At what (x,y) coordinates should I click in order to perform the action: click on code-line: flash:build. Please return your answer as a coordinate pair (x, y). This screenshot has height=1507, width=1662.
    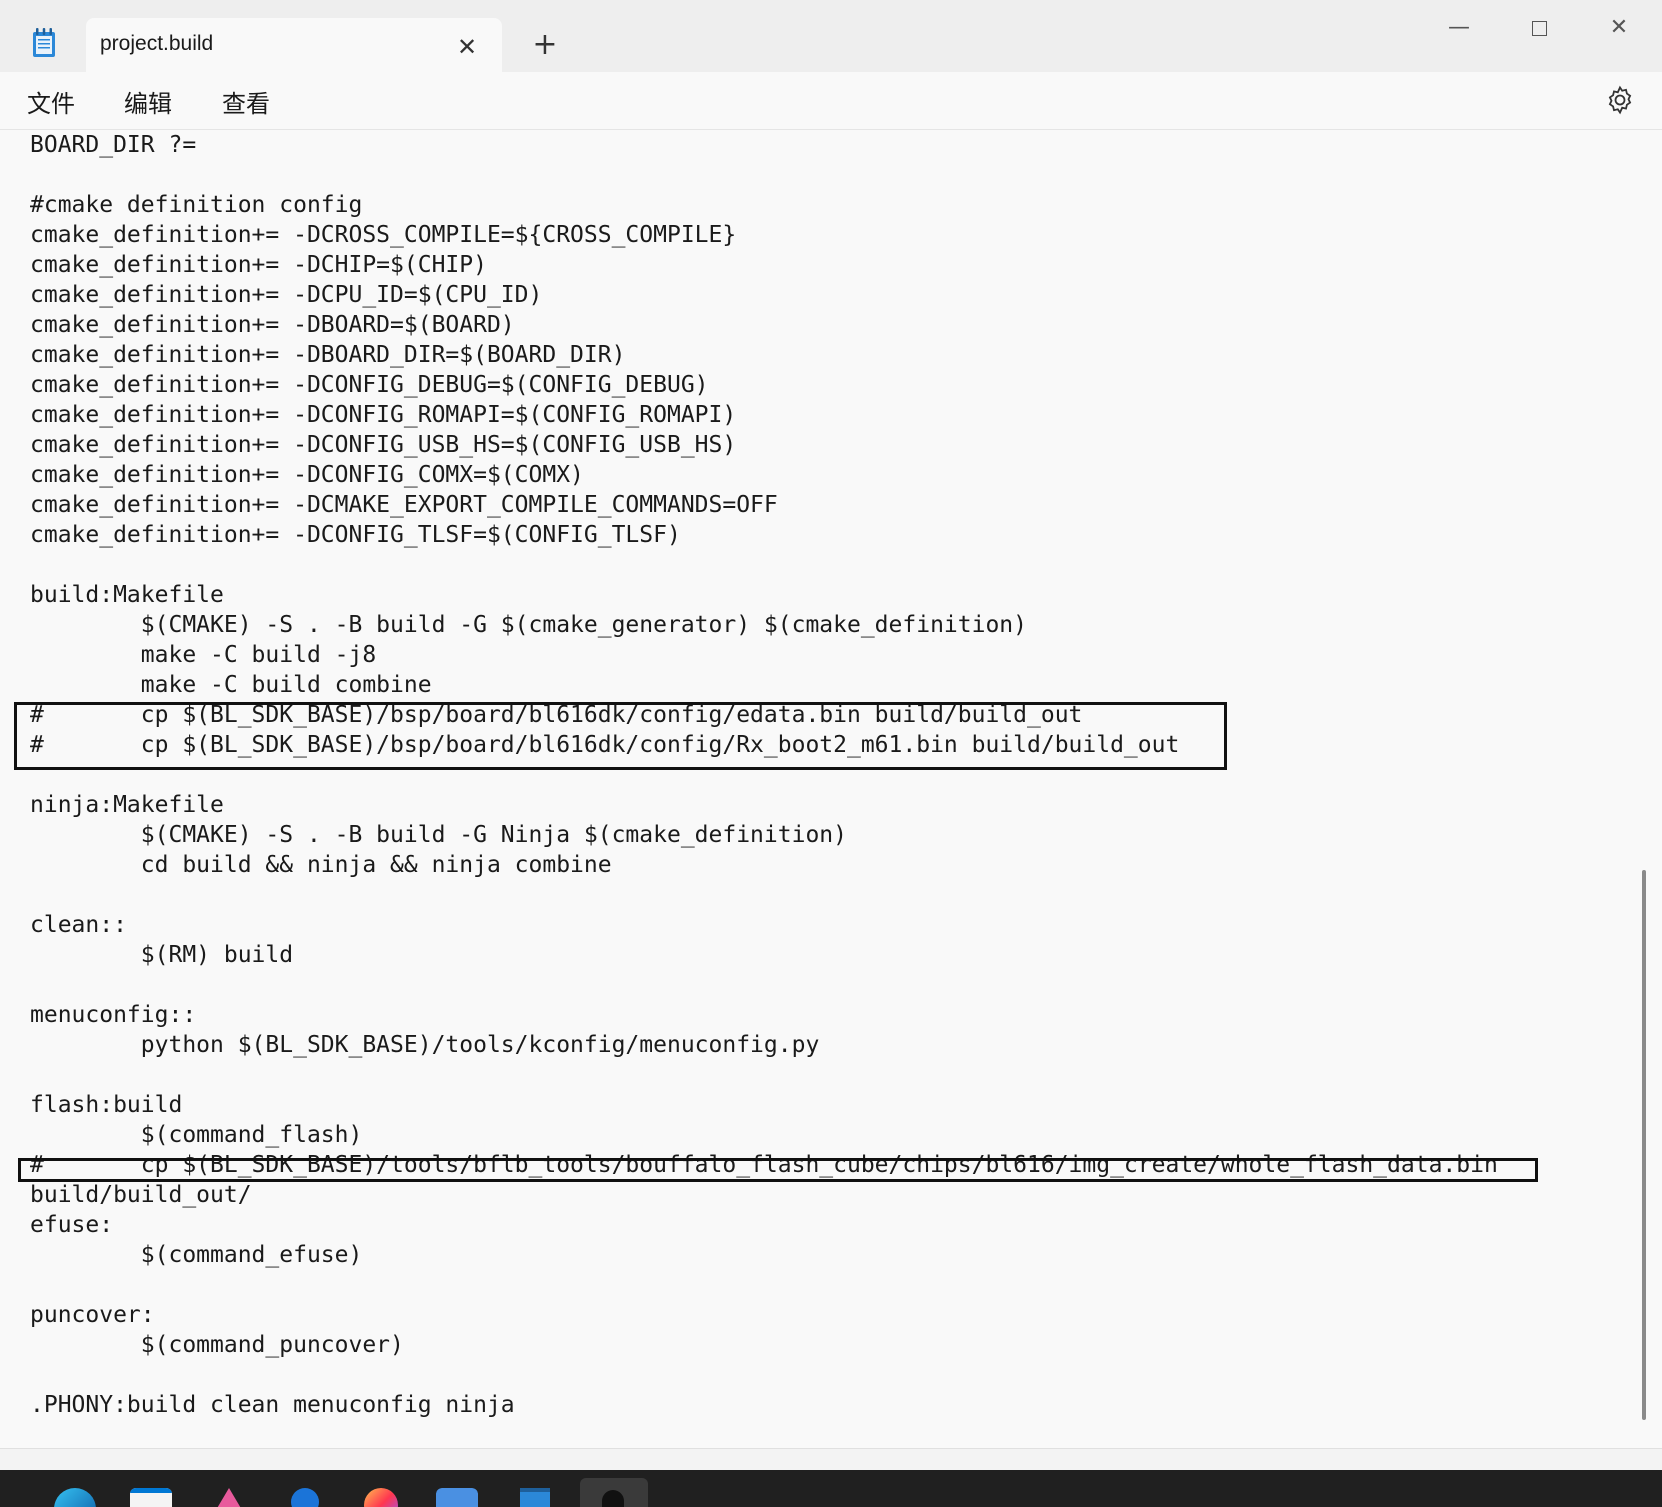
    Looking at the image, I should click on (764, 1105).